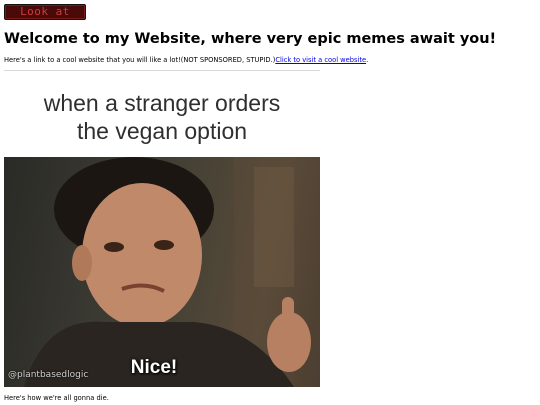  I want to click on meme-watermark: @plantbasedlogic, so click(48, 375).